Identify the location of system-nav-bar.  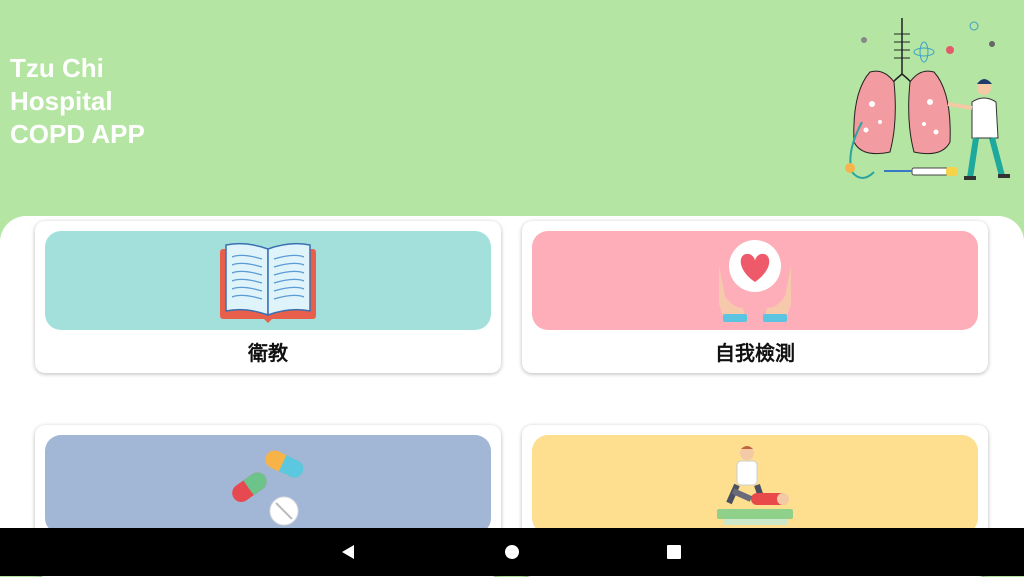
(512, 552).